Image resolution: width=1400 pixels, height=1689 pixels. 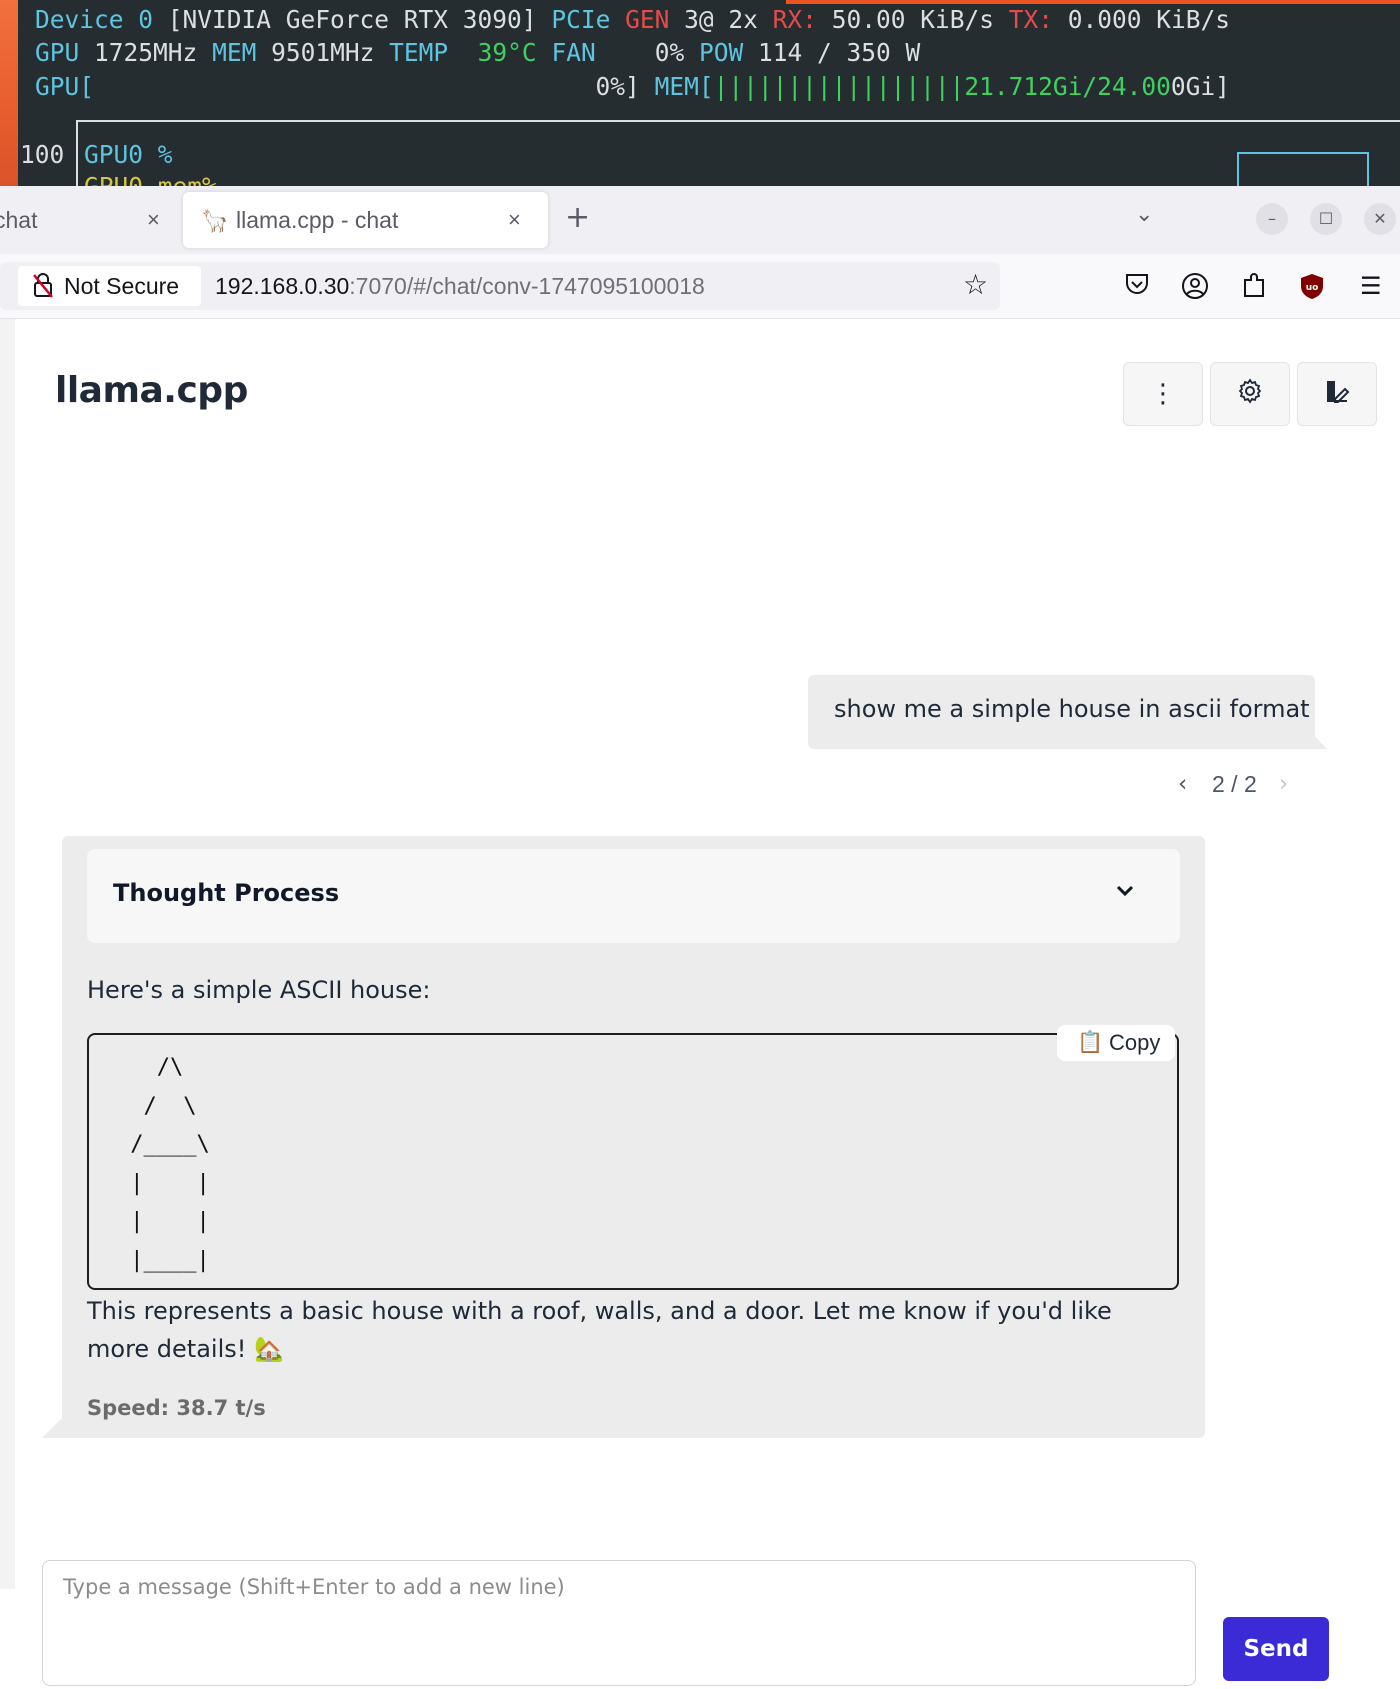 I want to click on more-options-button: ⋮, so click(x=1163, y=394).